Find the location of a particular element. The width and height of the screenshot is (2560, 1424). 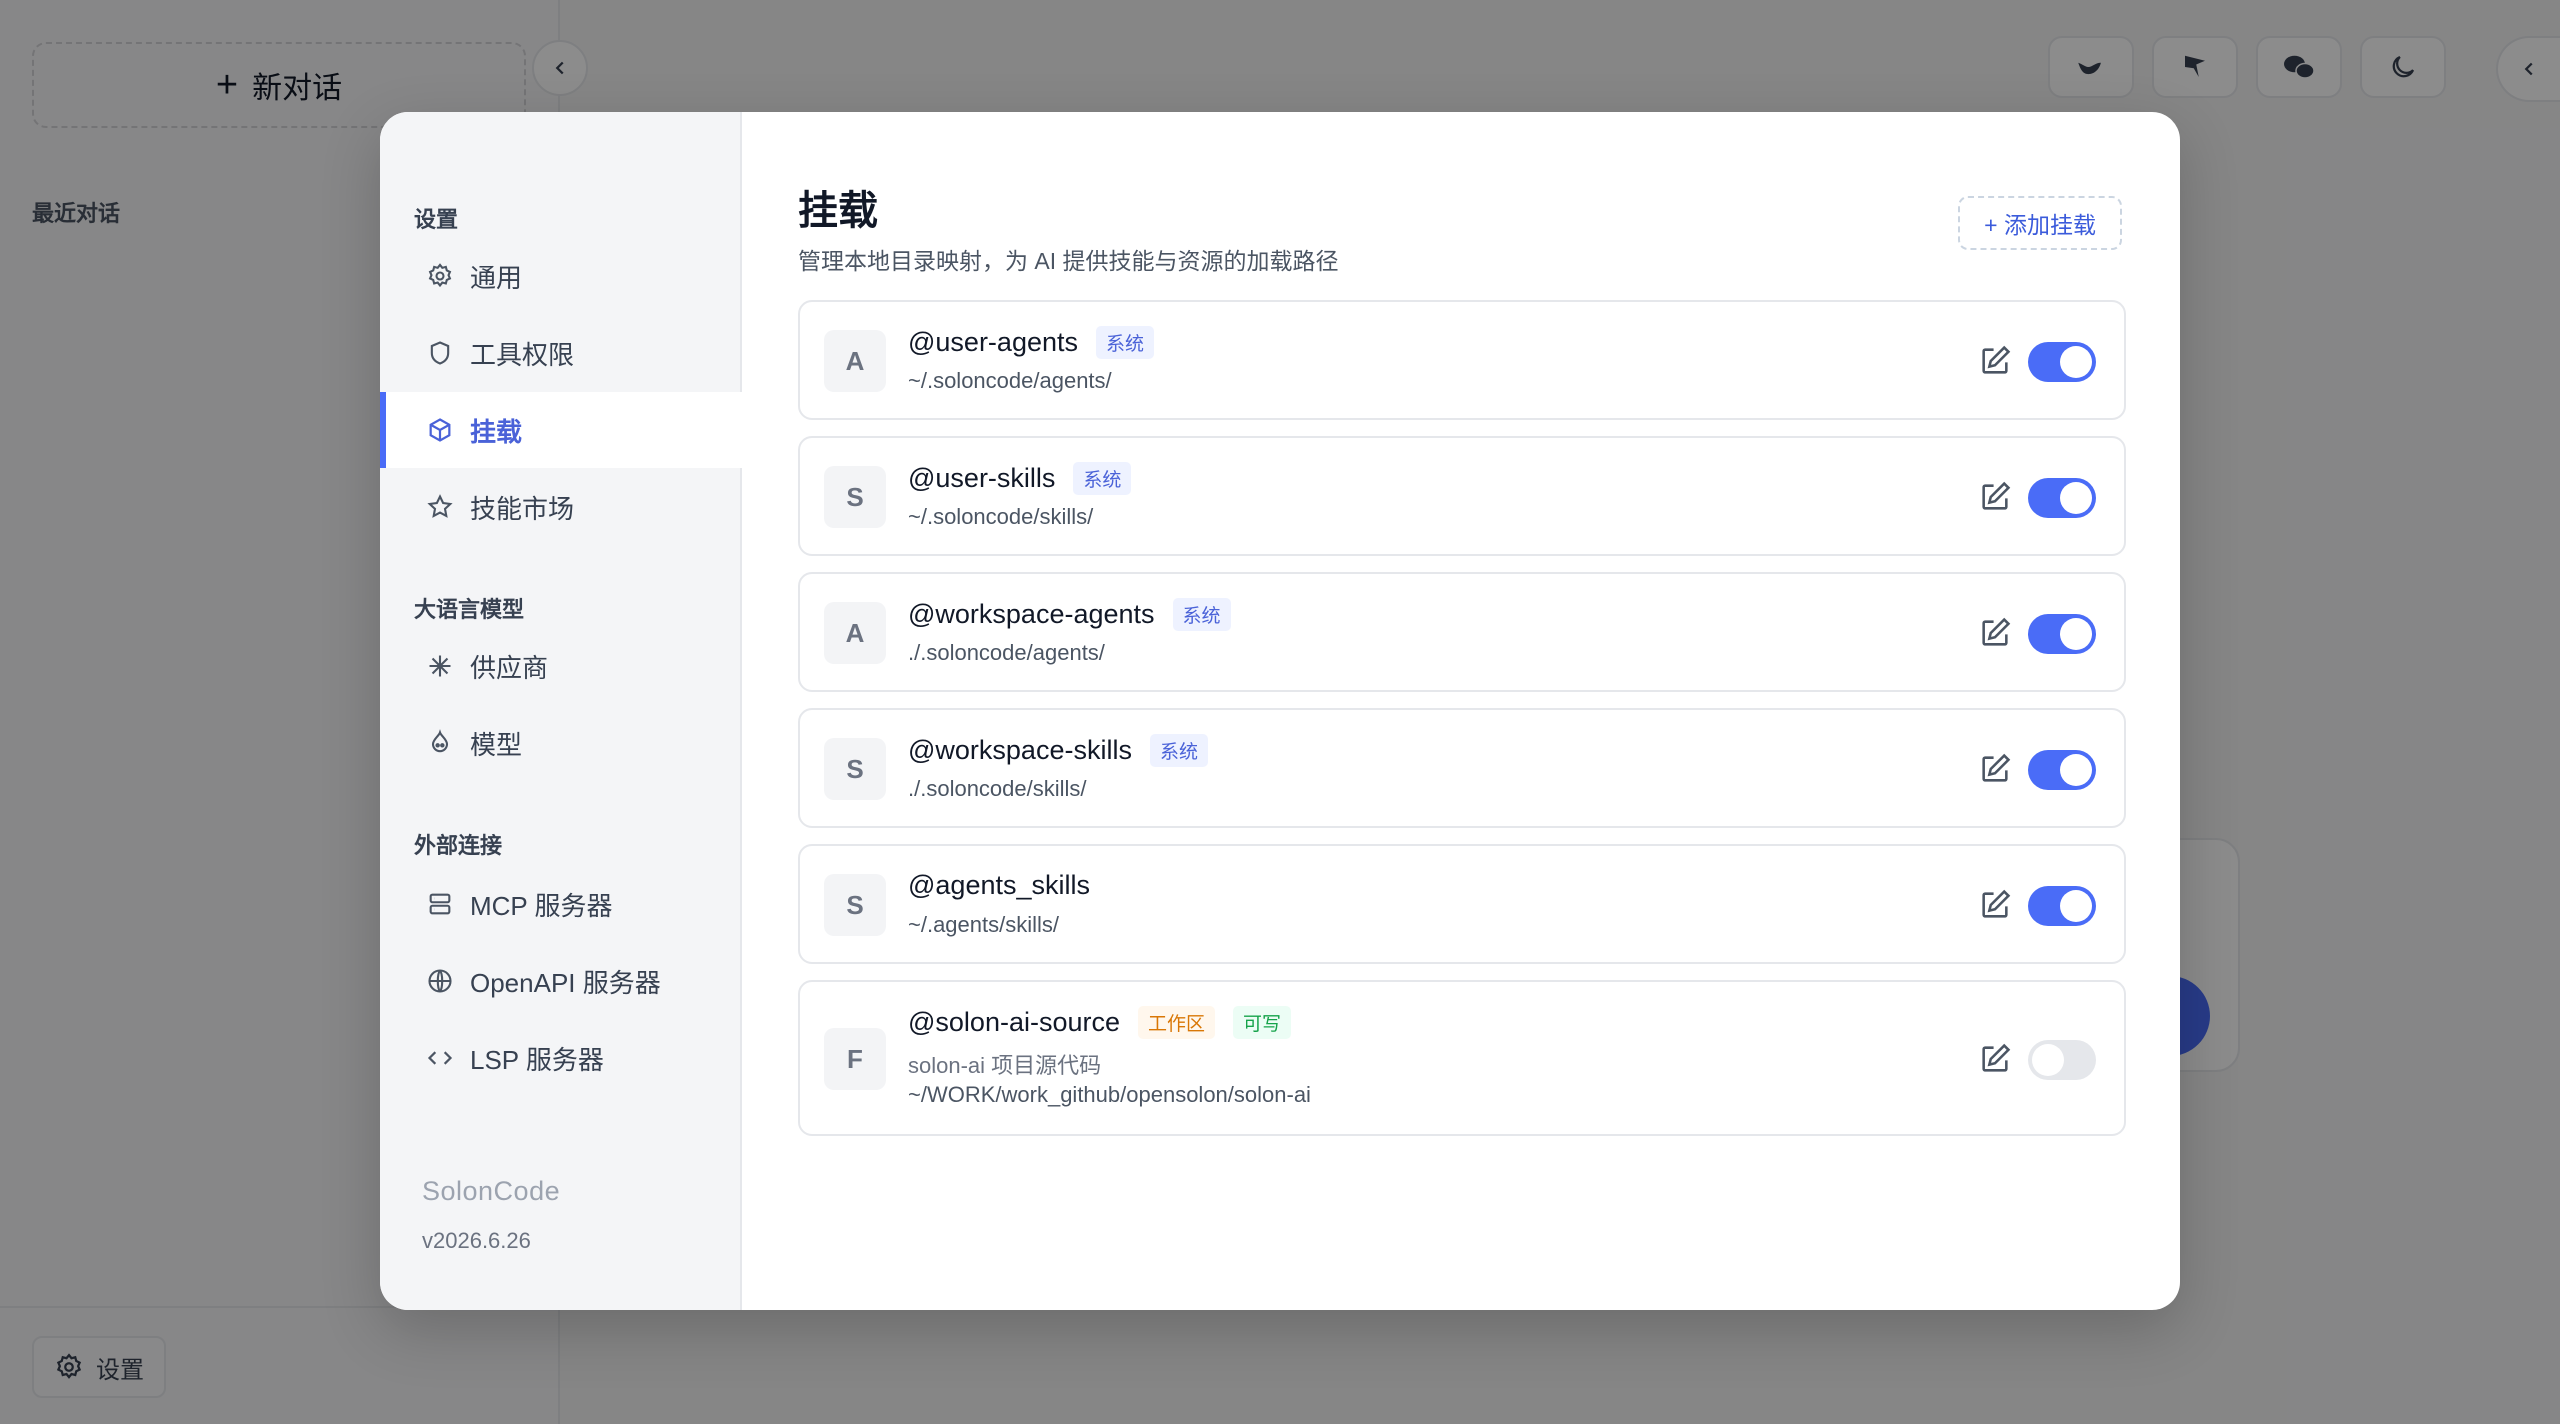

section-title-llm: 大语言模型 is located at coordinates (469, 609).